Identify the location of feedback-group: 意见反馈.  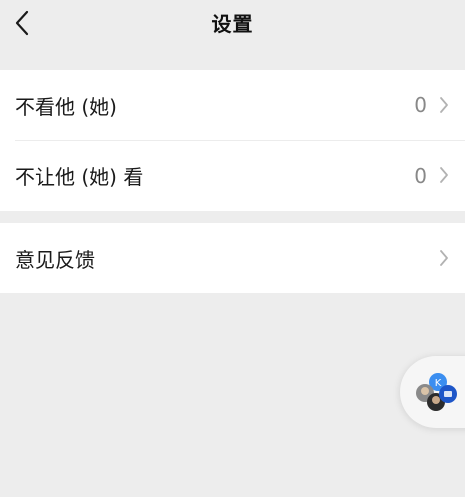
(232, 258).